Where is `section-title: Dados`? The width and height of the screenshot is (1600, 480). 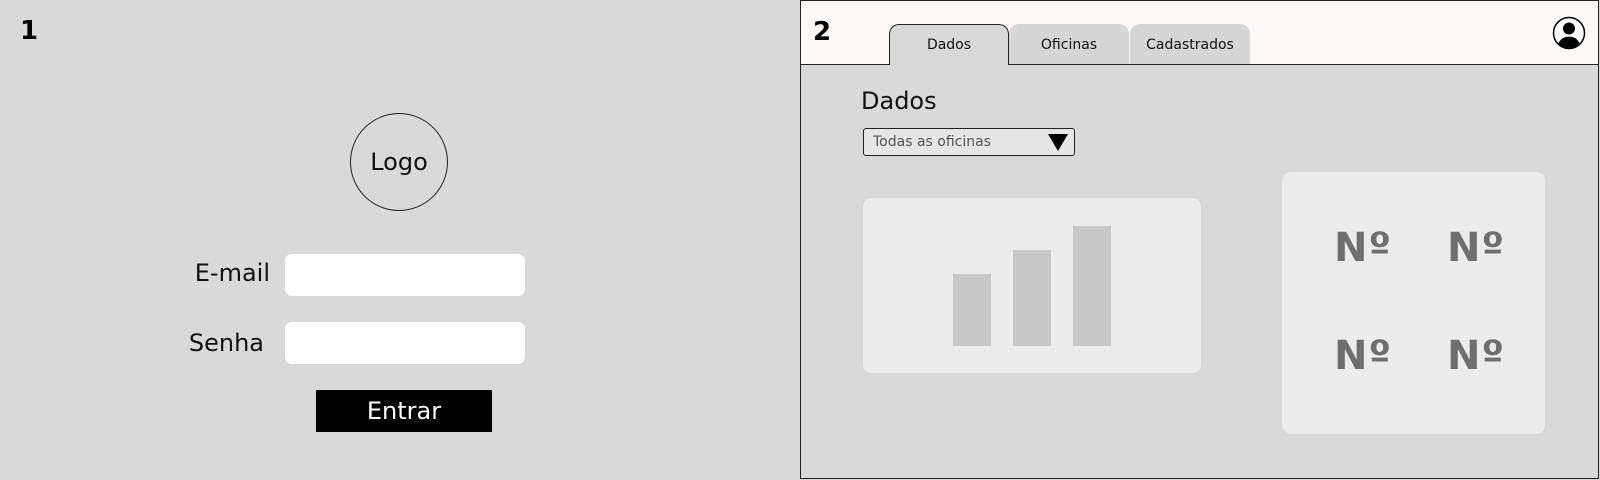
section-title: Dados is located at coordinates (899, 101).